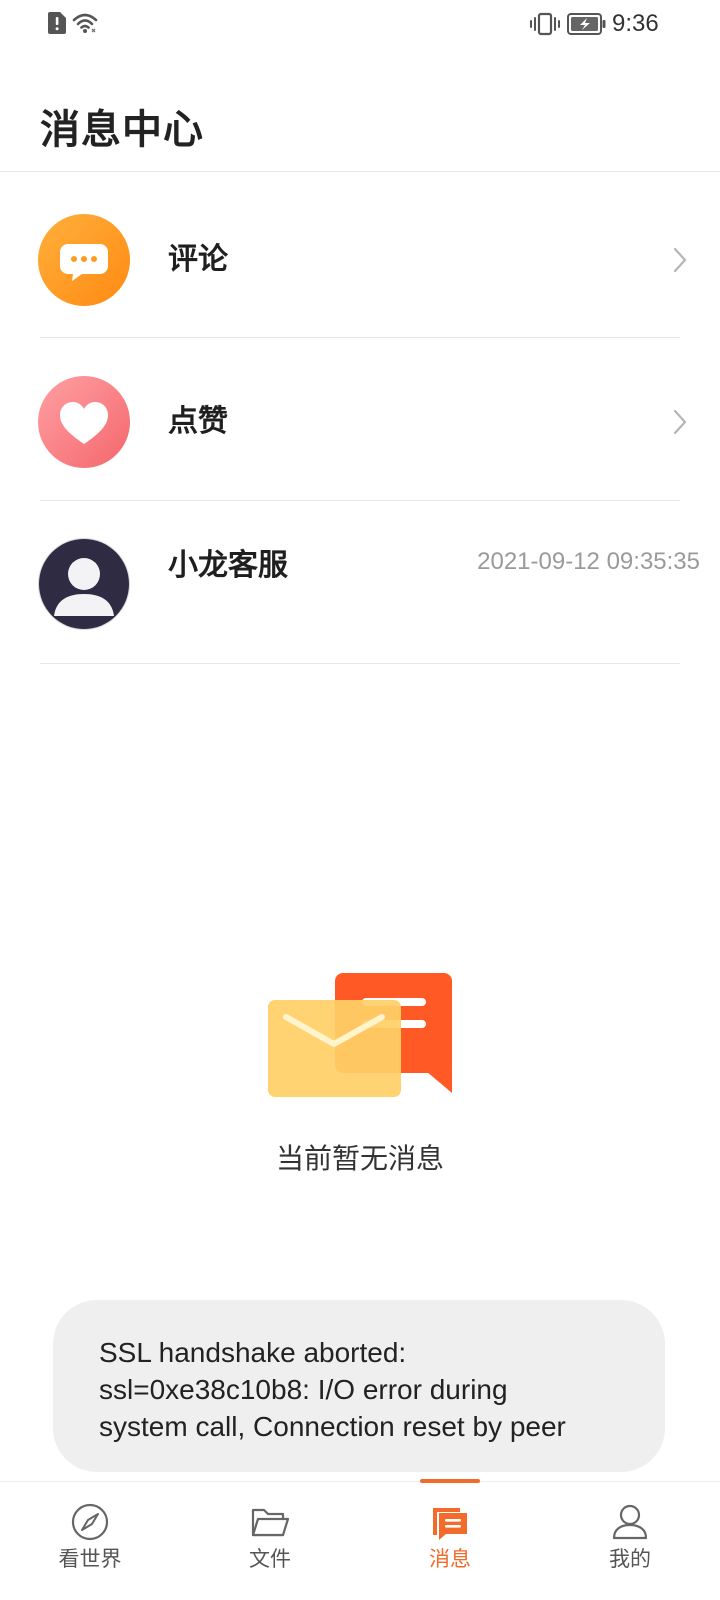 The image size is (720, 1600). What do you see at coordinates (90, 1559) in the screenshot?
I see `tab-label: 看世界` at bounding box center [90, 1559].